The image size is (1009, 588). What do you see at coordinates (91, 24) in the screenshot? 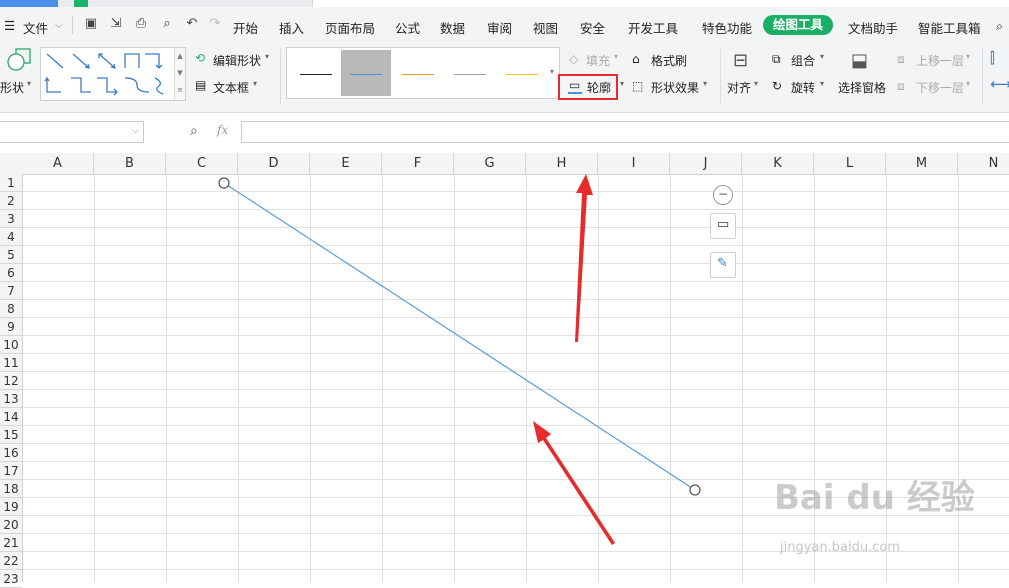
I see `save-icon: ▣` at bounding box center [91, 24].